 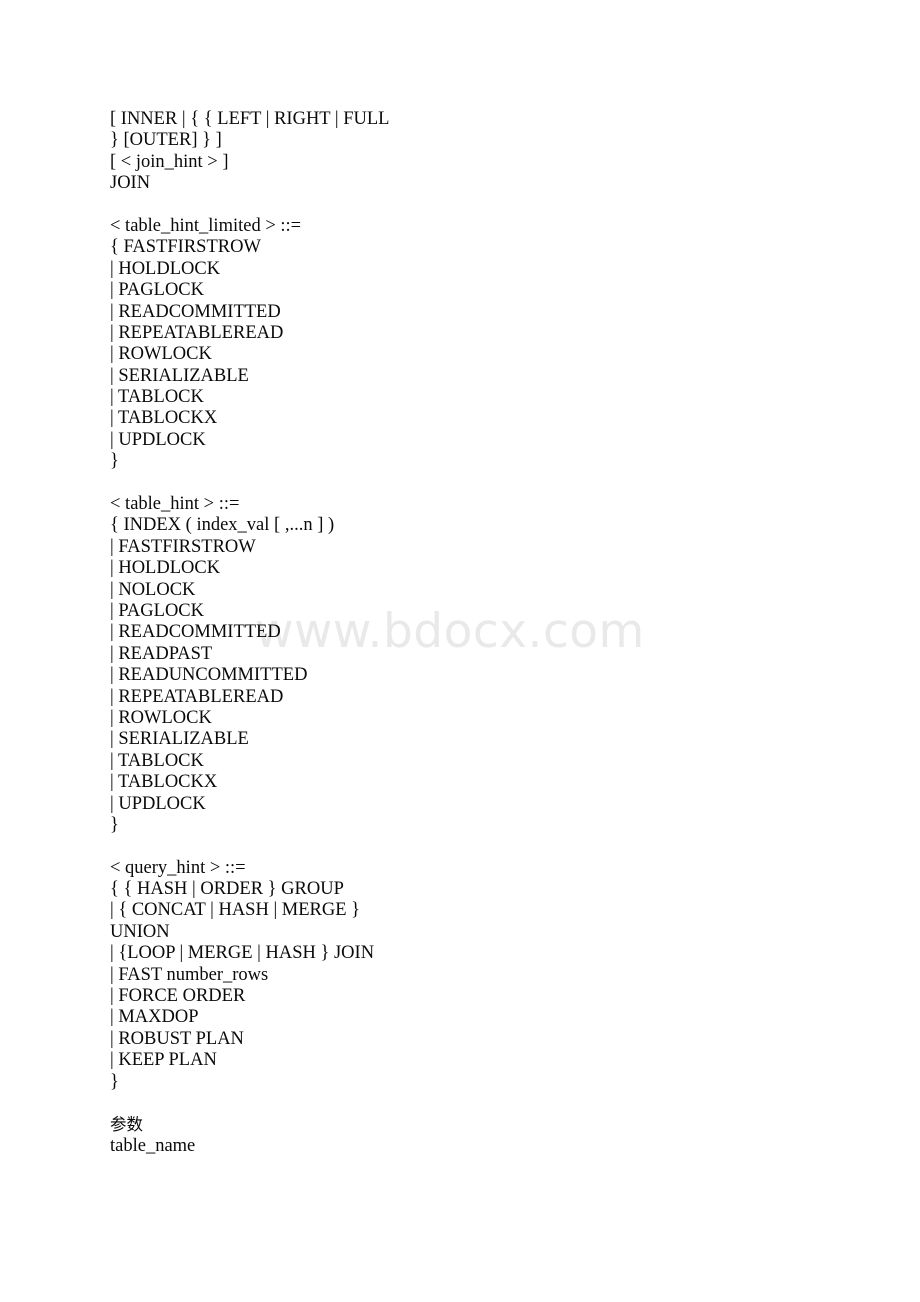 What do you see at coordinates (126, 1125) in the screenshot?
I see `parameters-block-line: 参数` at bounding box center [126, 1125].